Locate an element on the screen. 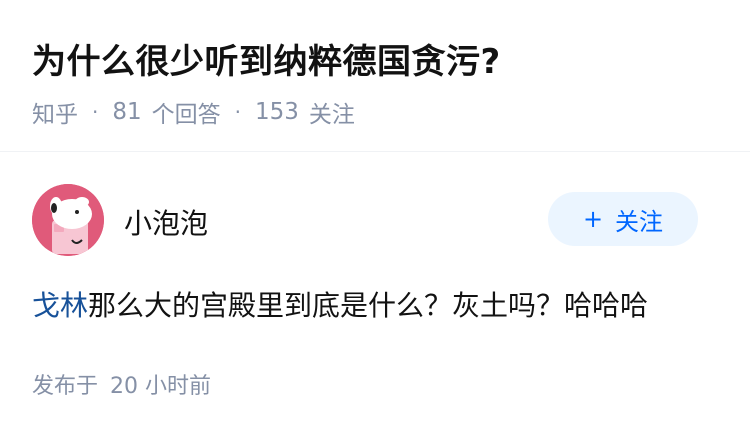 This screenshot has height=434, width=750. plus-icon: + is located at coordinates (593, 219).